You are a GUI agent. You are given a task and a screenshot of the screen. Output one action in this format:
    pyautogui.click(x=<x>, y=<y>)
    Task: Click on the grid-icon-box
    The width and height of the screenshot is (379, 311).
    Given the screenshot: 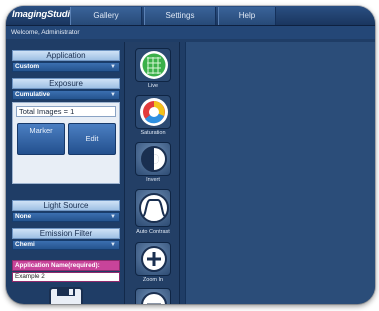 What is the action you would take?
    pyautogui.click(x=153, y=65)
    